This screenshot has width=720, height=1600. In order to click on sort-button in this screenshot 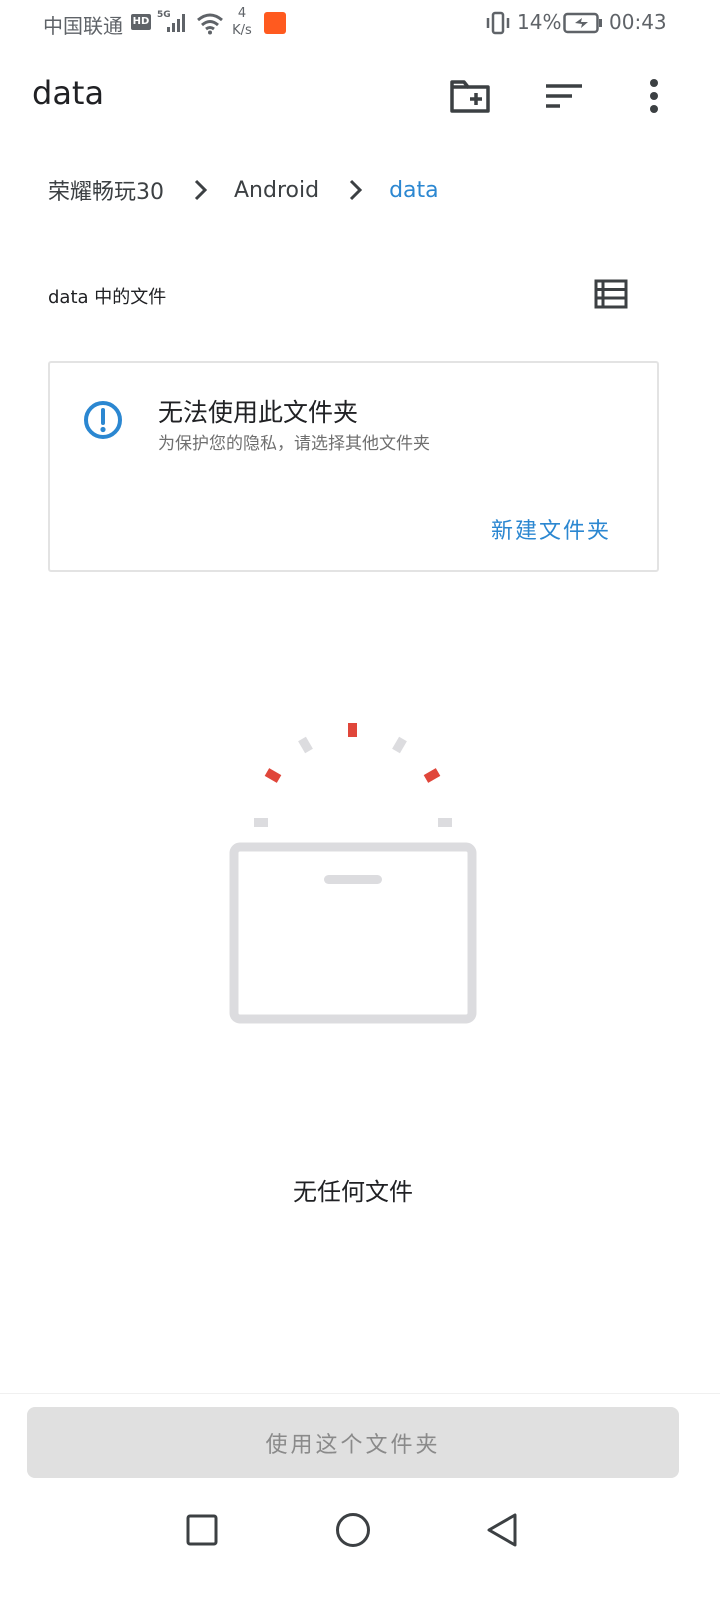, I will do `click(564, 96)`.